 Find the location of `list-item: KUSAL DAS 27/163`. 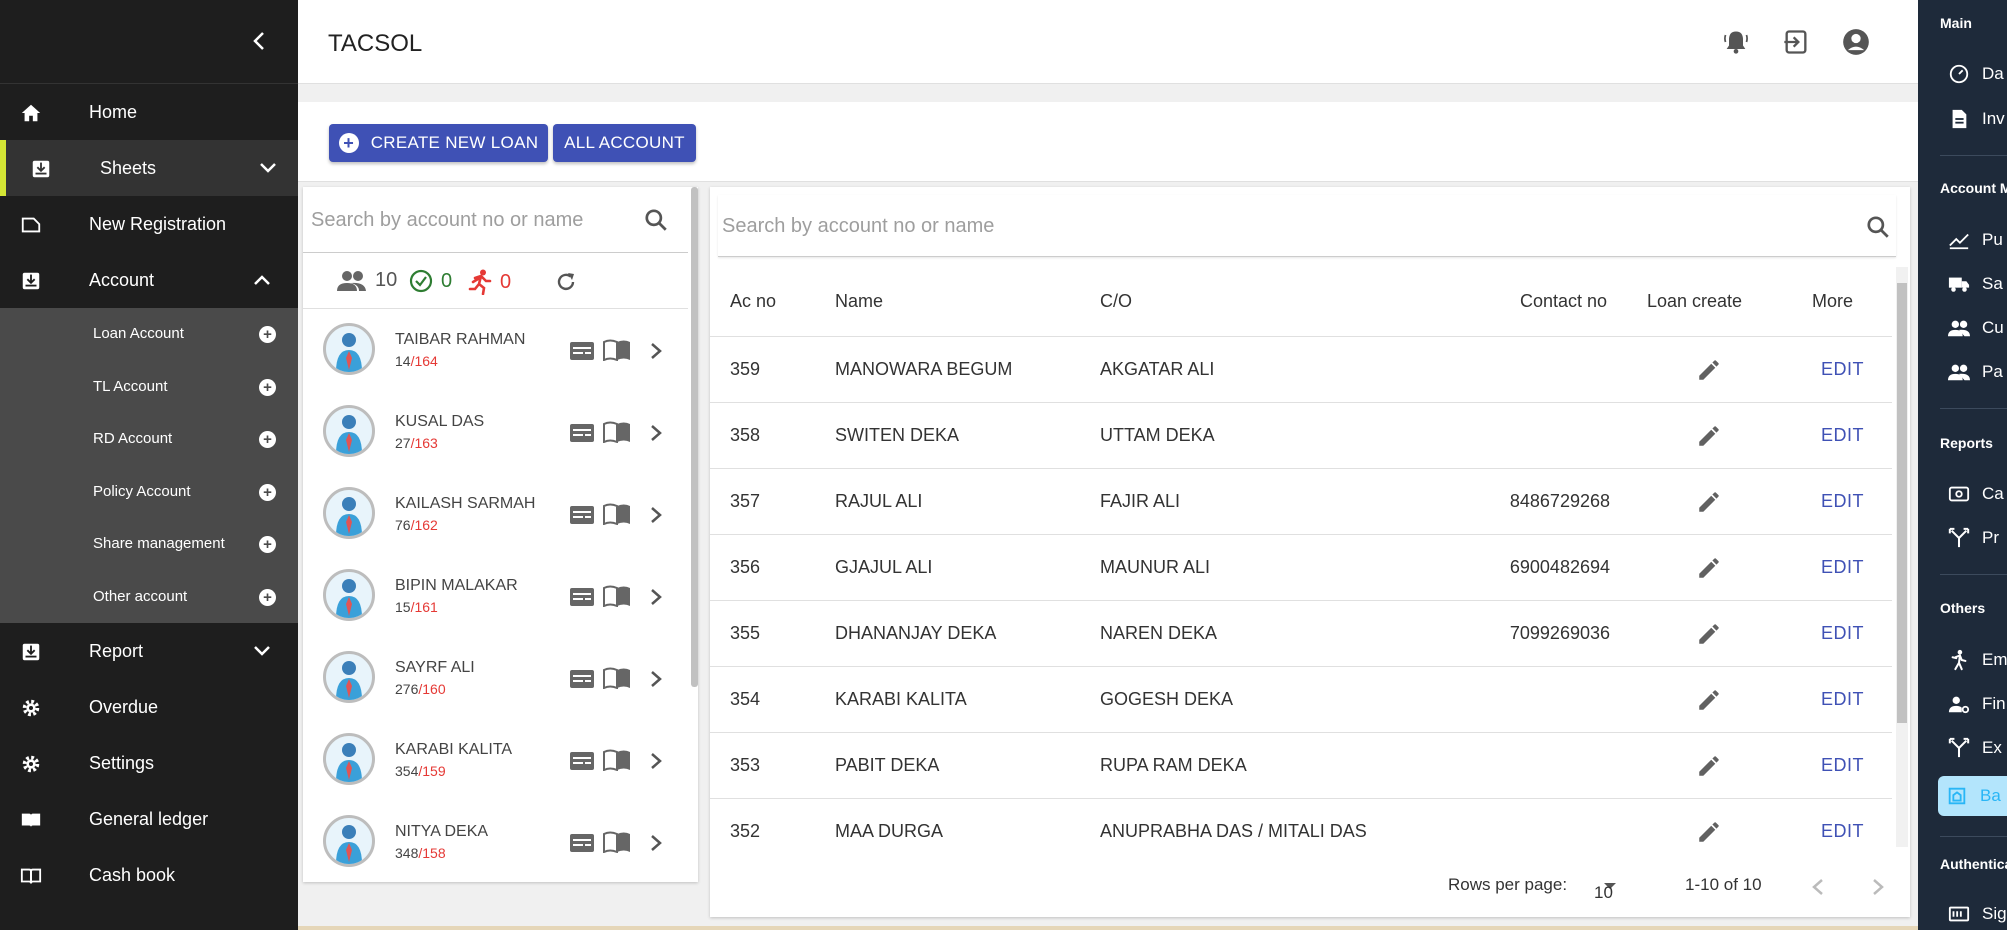

list-item: KUSAL DAS 27/163 is located at coordinates (495, 432).